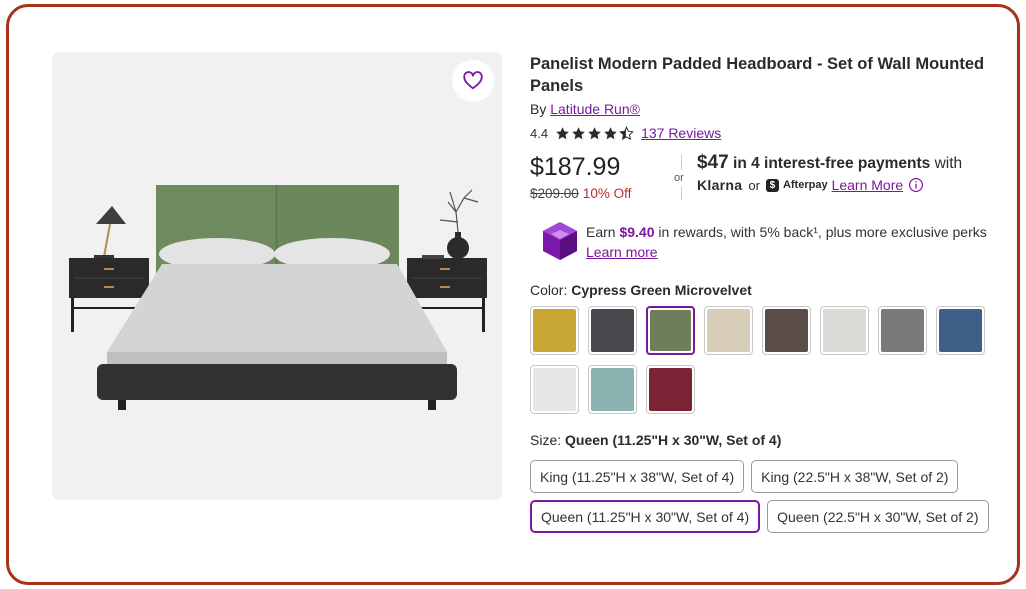  Describe the element at coordinates (829, 163) in the screenshot. I see `installment-text: in 4 interest-free payments` at that location.